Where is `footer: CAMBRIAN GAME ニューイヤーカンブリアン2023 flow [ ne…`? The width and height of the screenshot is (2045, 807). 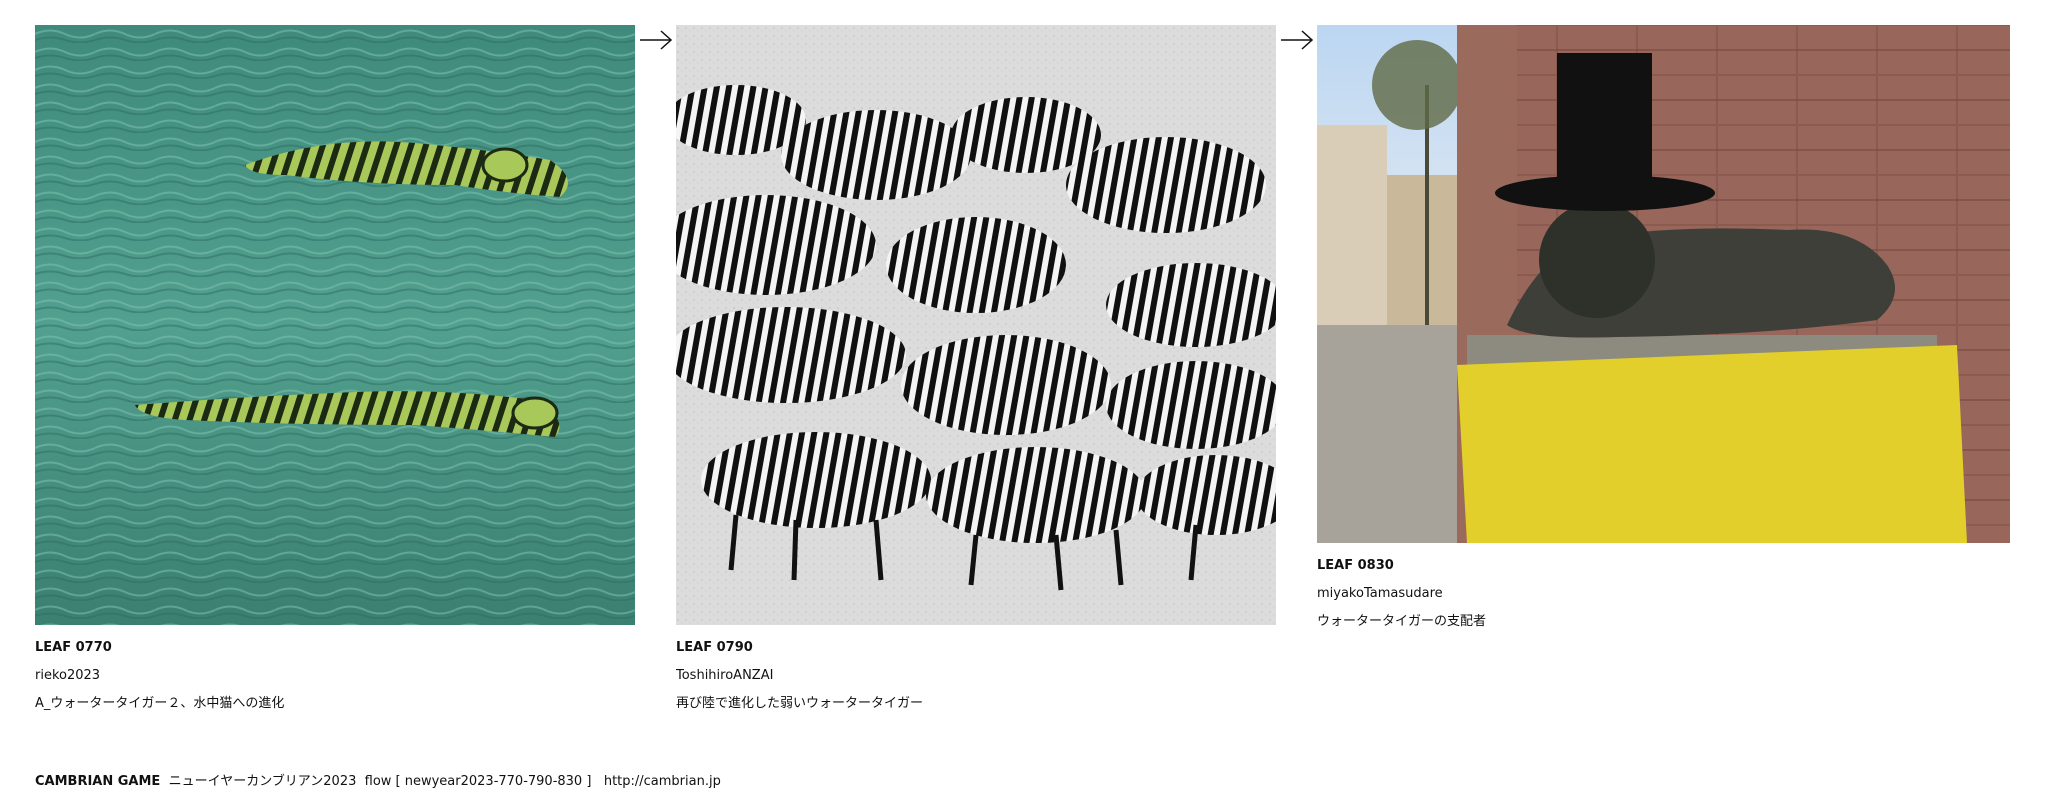 footer: CAMBRIAN GAME ニューイヤーカンブリアン2023 flow [ ne… is located at coordinates (378, 779).